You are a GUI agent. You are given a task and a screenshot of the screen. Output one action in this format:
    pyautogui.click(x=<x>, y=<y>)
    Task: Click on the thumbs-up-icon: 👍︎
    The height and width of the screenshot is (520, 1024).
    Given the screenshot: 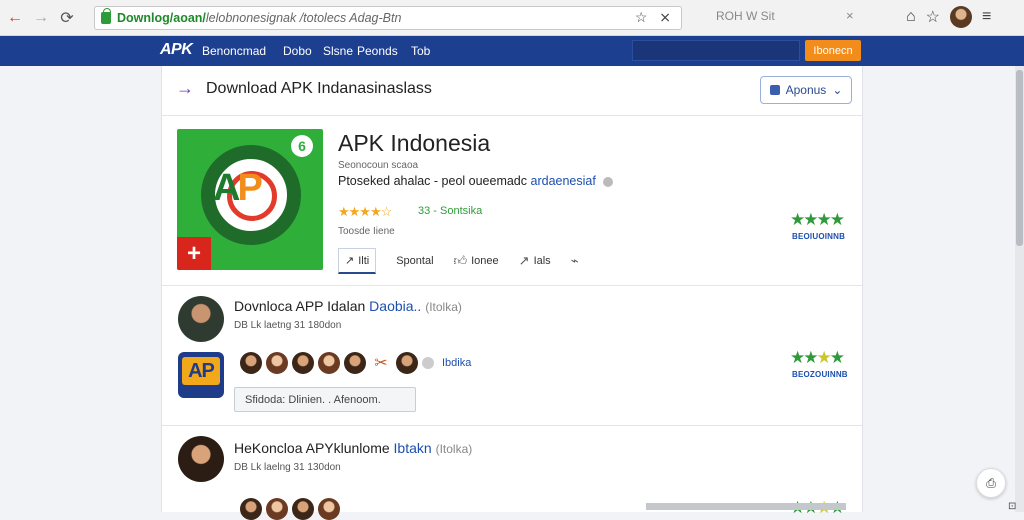 What is the action you would take?
    pyautogui.click(x=460, y=260)
    